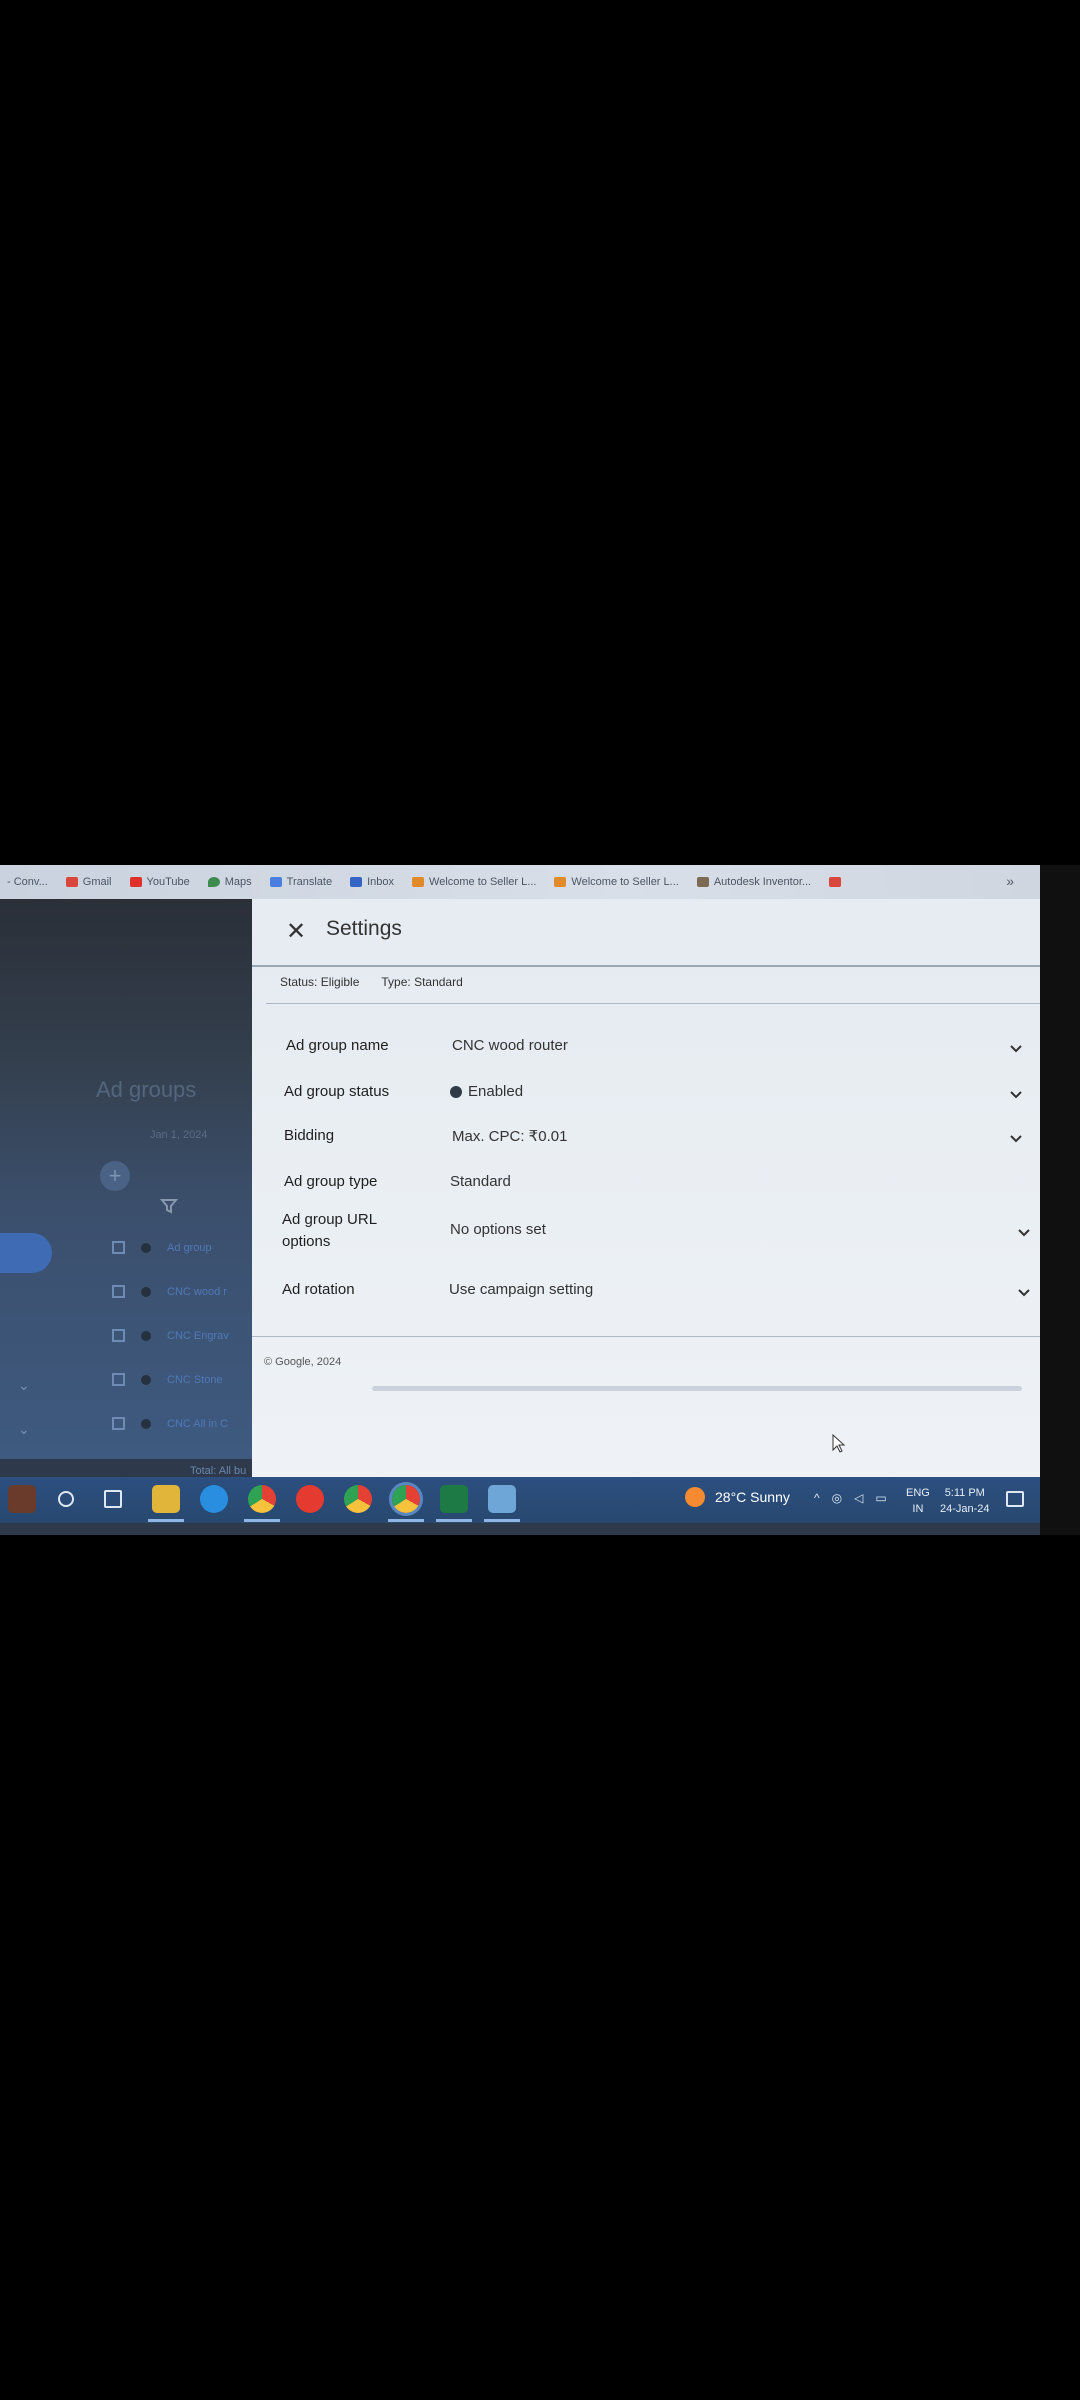 This screenshot has width=1080, height=2400. What do you see at coordinates (22, 1499) in the screenshot?
I see `guitar-icon` at bounding box center [22, 1499].